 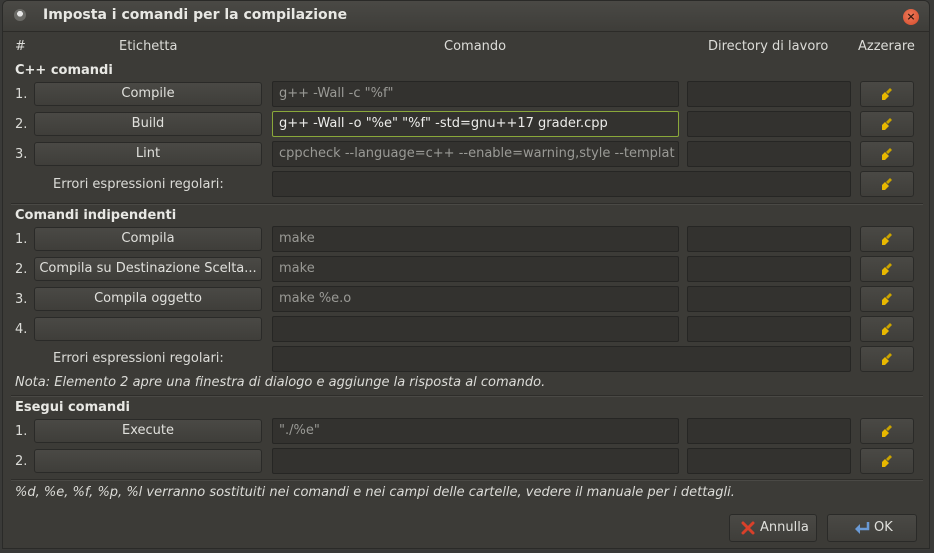 I want to click on command-field: make %e.o, so click(x=475, y=299).